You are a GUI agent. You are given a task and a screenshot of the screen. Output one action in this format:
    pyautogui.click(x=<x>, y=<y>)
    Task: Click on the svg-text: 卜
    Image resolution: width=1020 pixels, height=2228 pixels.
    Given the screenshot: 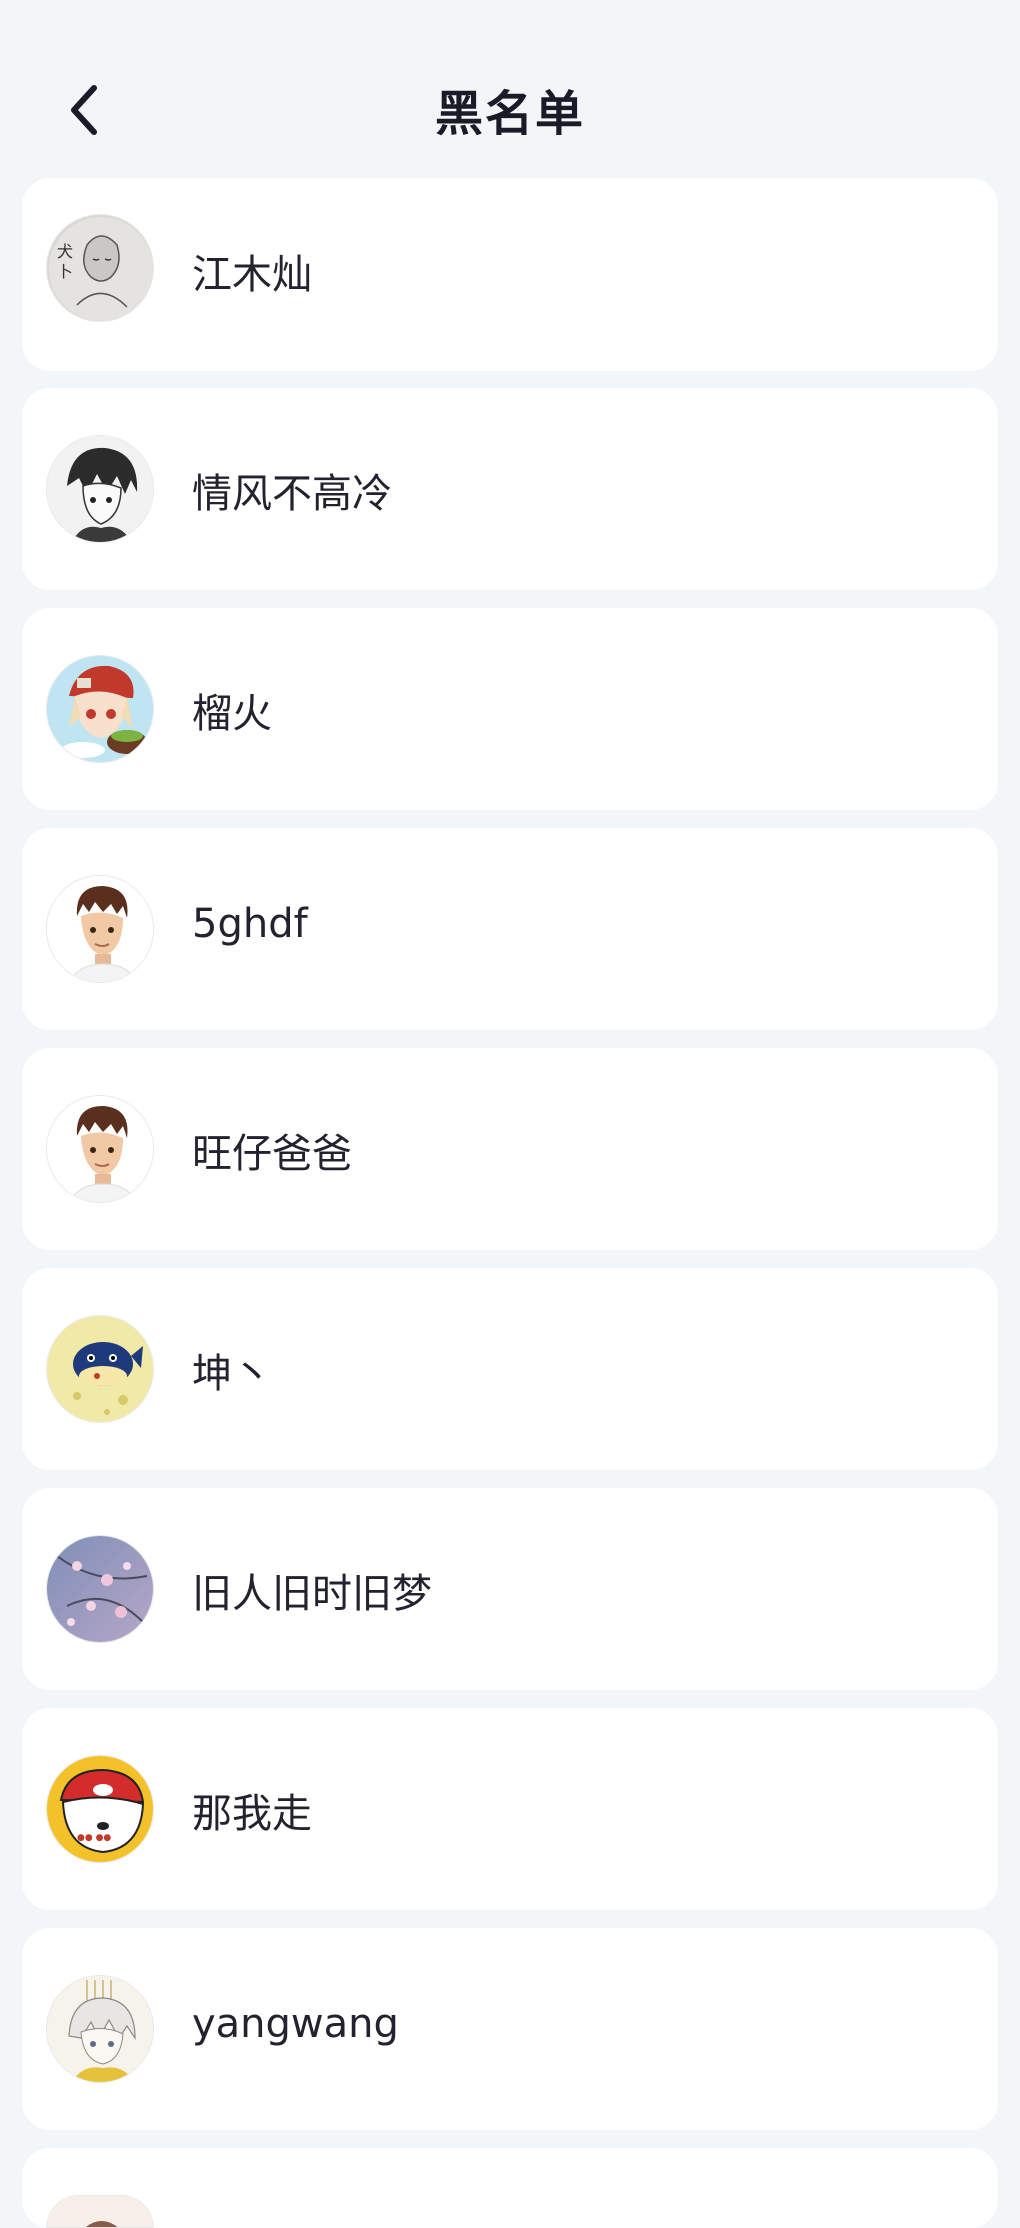 What is the action you would take?
    pyautogui.click(x=65, y=271)
    